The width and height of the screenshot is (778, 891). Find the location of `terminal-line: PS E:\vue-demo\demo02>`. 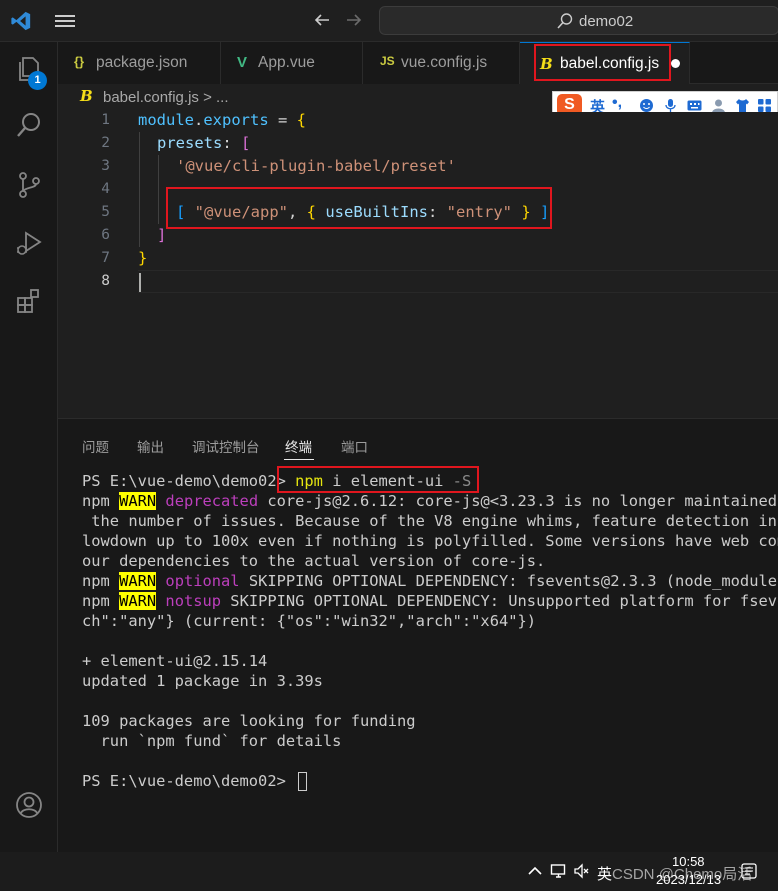

terminal-line: PS E:\vue-demo\demo02> is located at coordinates (195, 781).